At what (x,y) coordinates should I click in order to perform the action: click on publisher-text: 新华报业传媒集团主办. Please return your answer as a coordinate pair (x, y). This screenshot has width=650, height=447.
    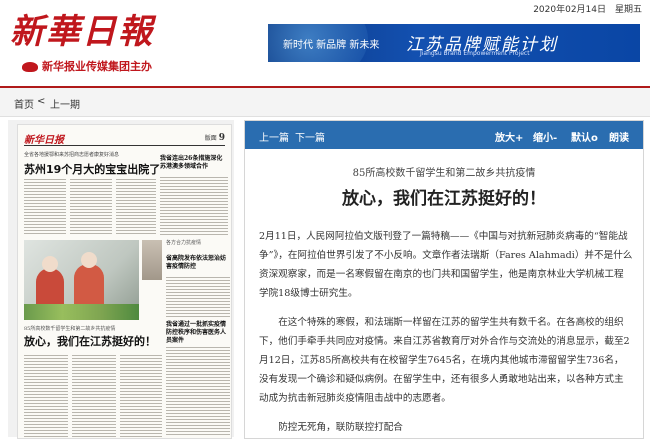
    Looking at the image, I should click on (97, 66).